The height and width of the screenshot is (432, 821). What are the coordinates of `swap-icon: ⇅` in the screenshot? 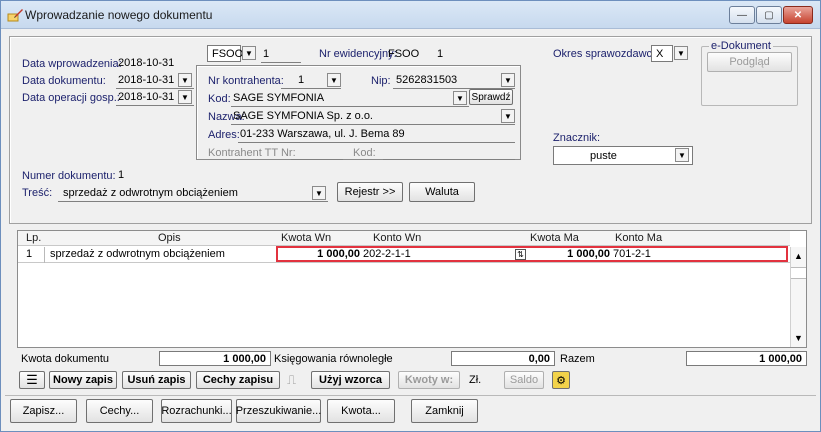 It's located at (520, 254).